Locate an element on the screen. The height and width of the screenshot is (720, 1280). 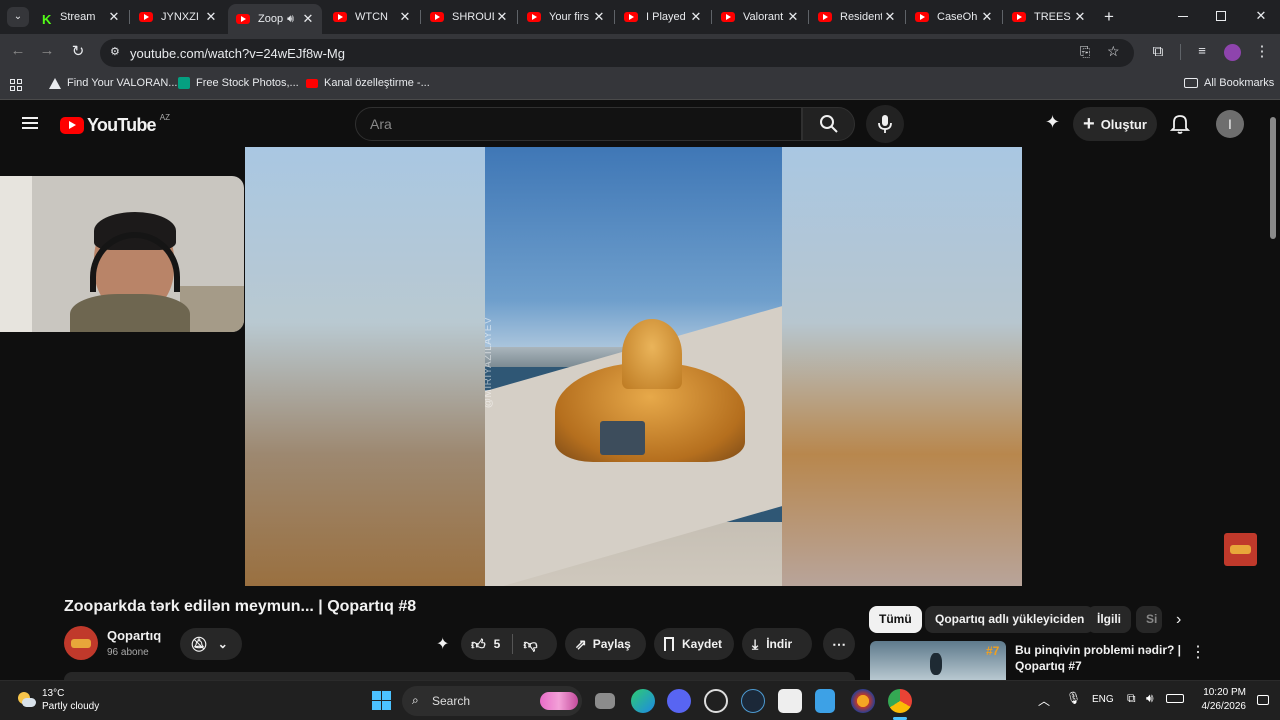
extensions-icon: ⧉ is located at coordinates (1158, 51).